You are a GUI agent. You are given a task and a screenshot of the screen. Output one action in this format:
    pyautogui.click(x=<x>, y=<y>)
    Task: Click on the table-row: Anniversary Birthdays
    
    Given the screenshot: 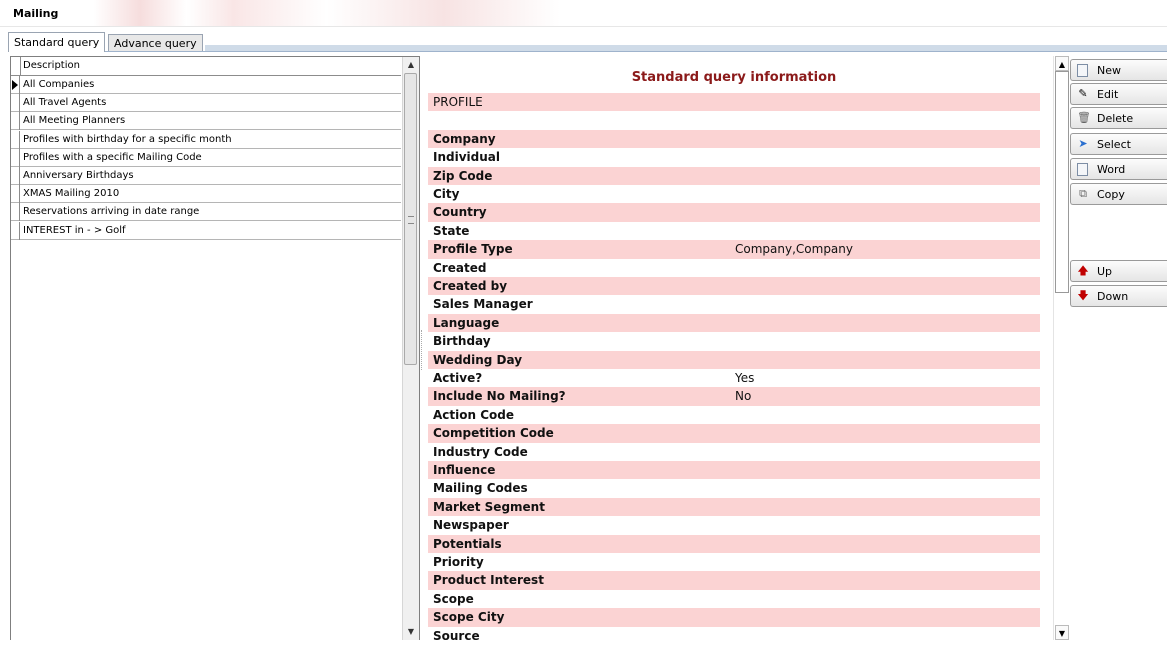 What is the action you would take?
    pyautogui.click(x=206, y=176)
    